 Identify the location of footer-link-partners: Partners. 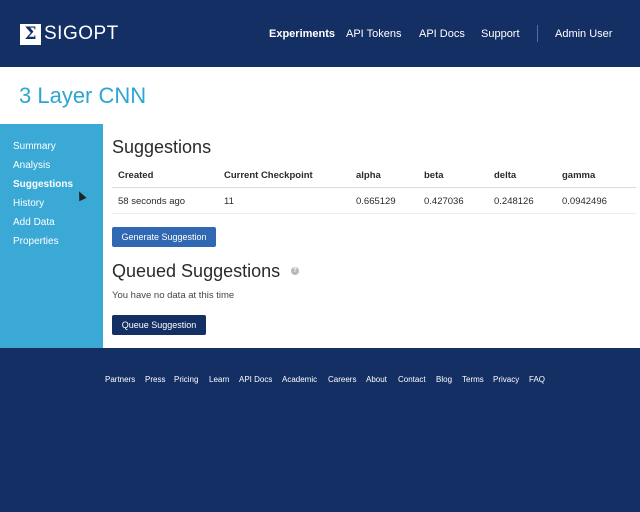
(120, 380).